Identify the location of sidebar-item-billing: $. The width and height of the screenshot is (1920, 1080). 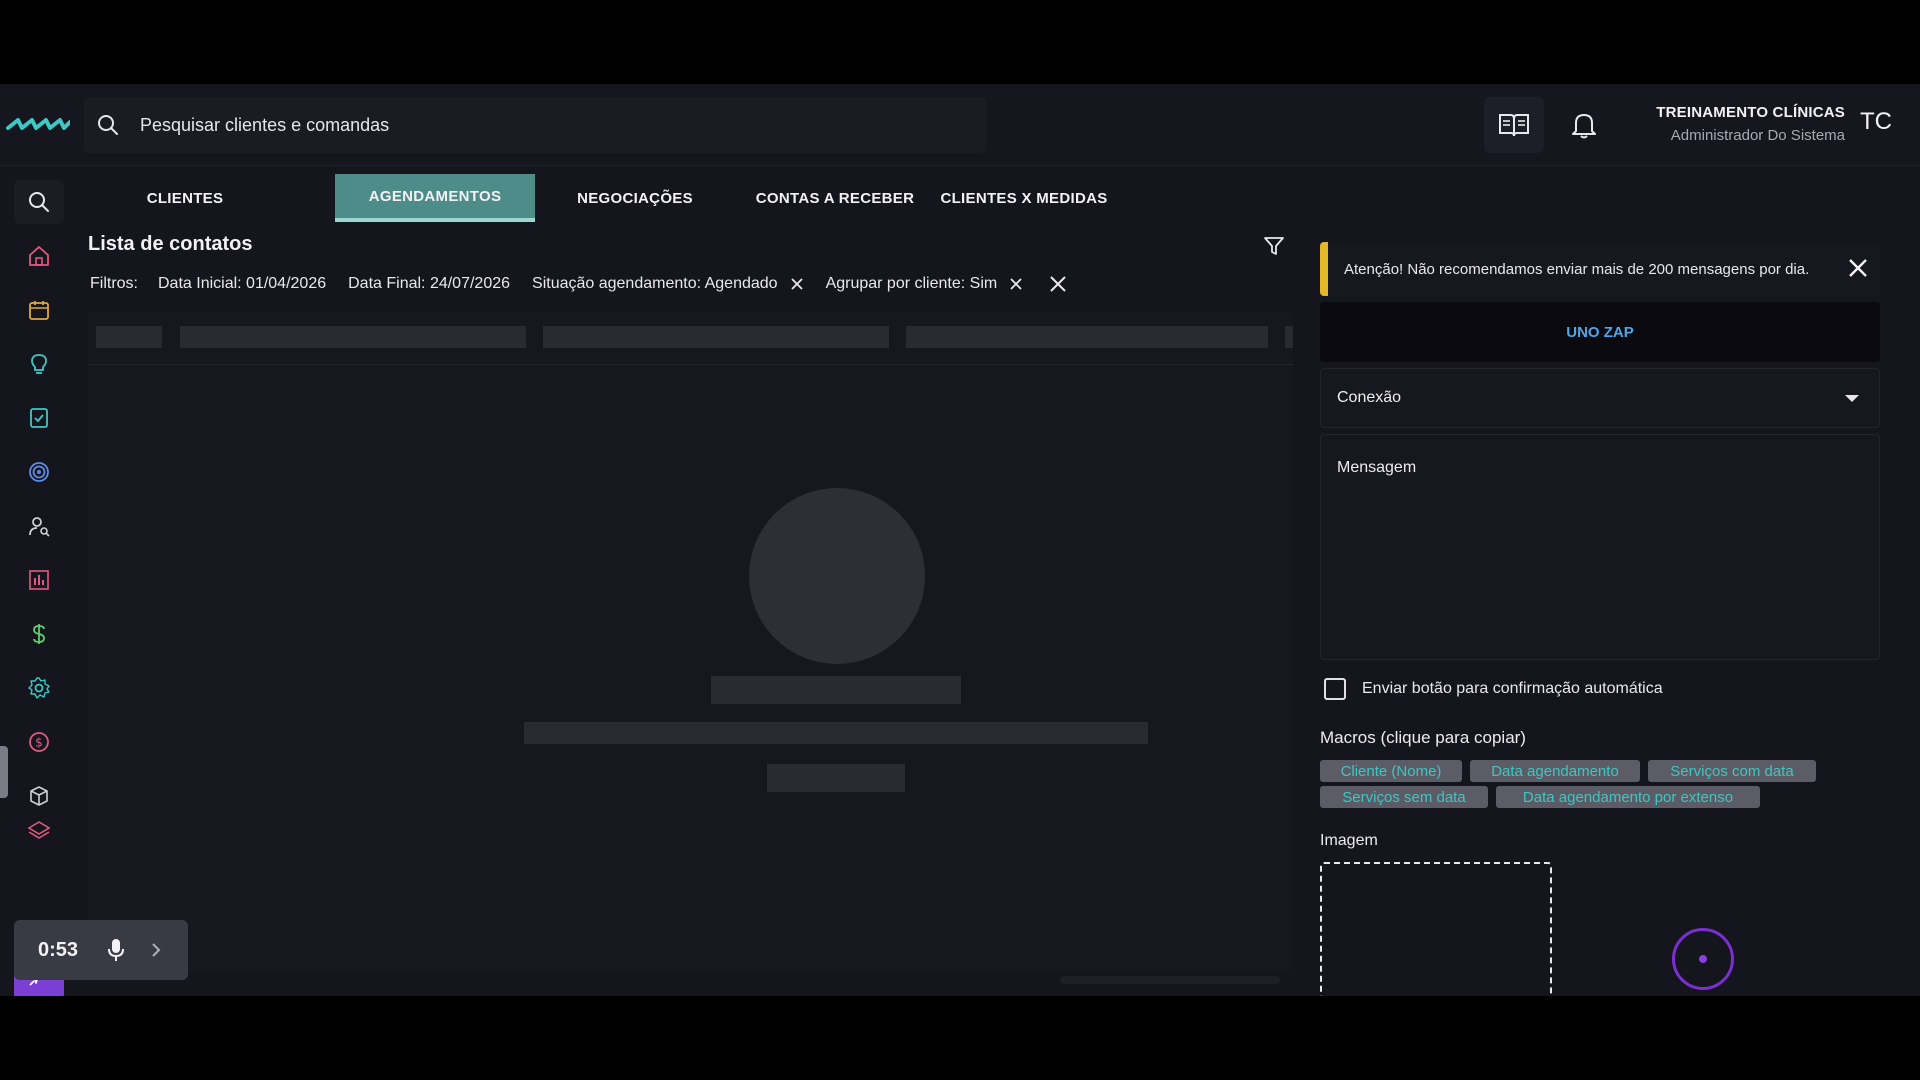
(39, 742).